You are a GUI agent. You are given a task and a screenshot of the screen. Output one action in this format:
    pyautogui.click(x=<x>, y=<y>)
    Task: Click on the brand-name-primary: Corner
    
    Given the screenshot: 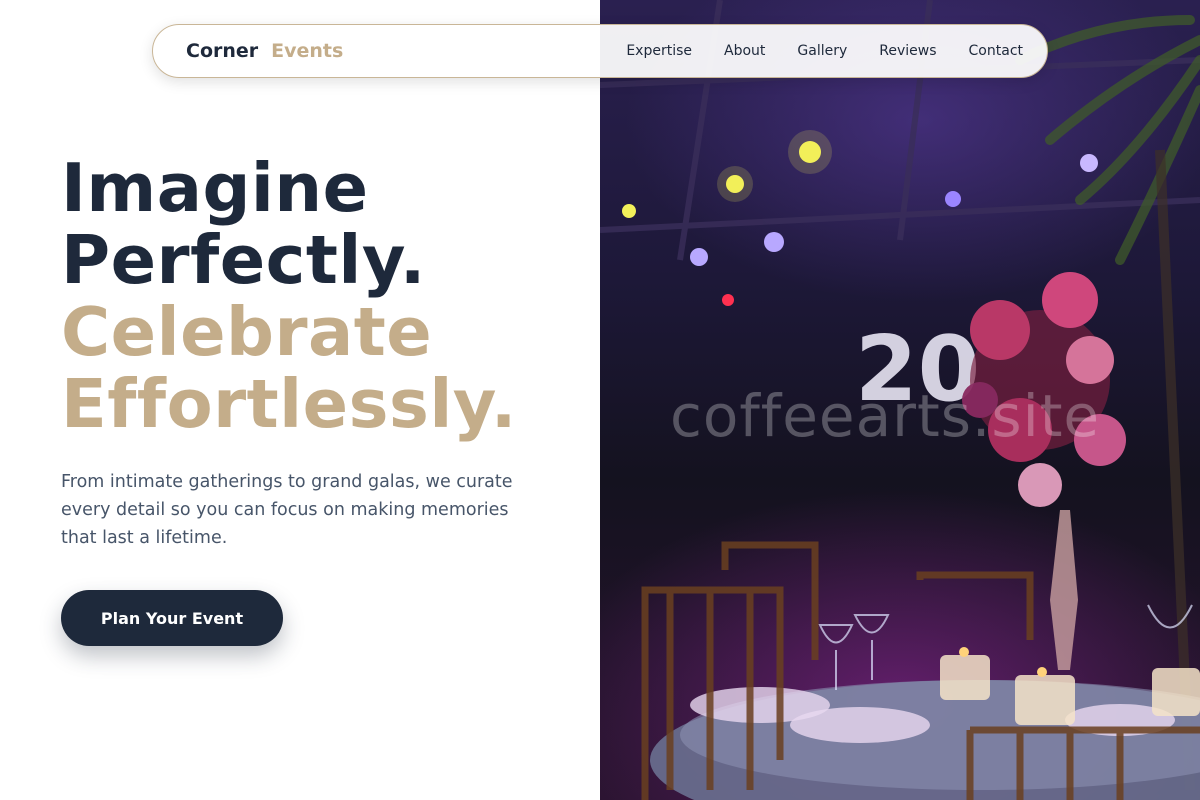 What is the action you would take?
    pyautogui.click(x=222, y=51)
    